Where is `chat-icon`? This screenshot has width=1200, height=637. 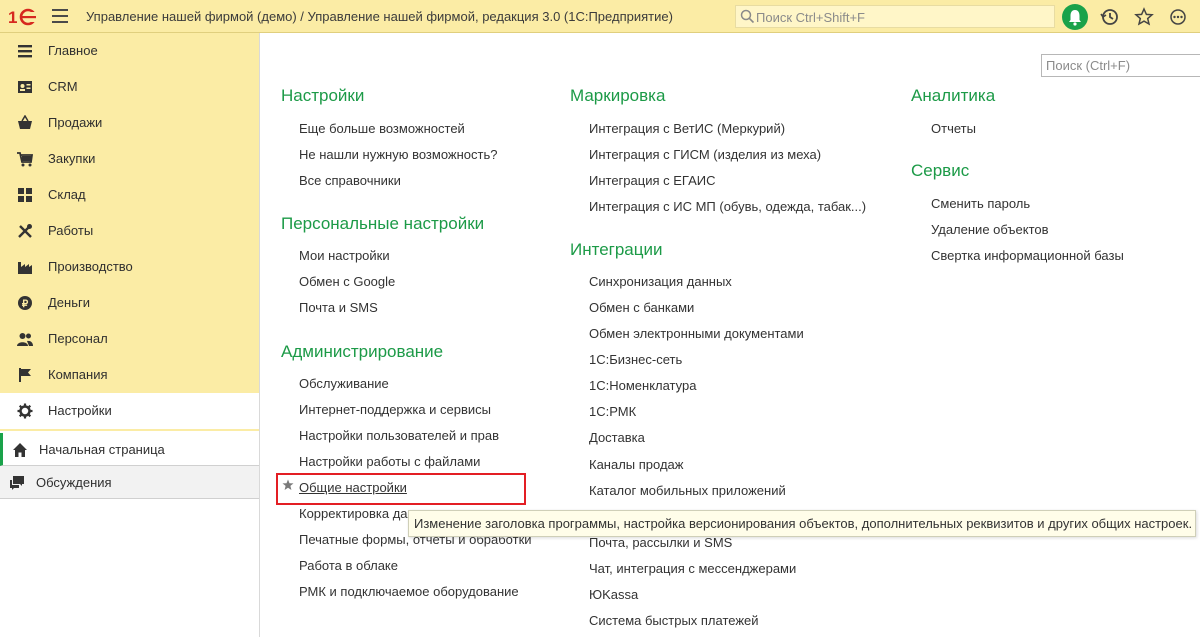
chat-icon is located at coordinates (17, 483).